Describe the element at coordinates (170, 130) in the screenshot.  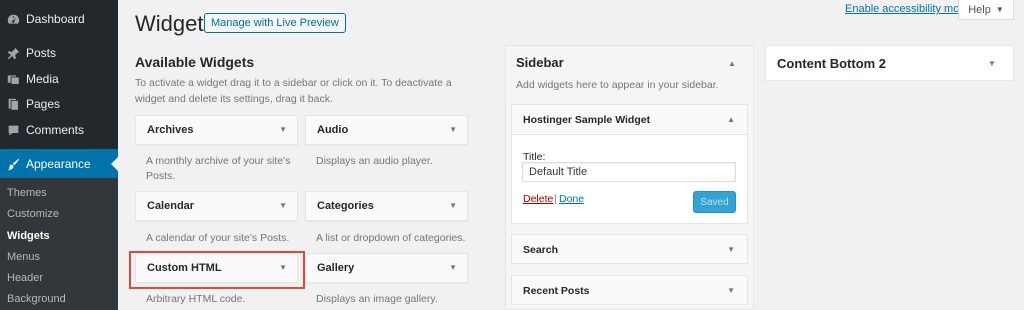
I see `widget-title: Archives` at that location.